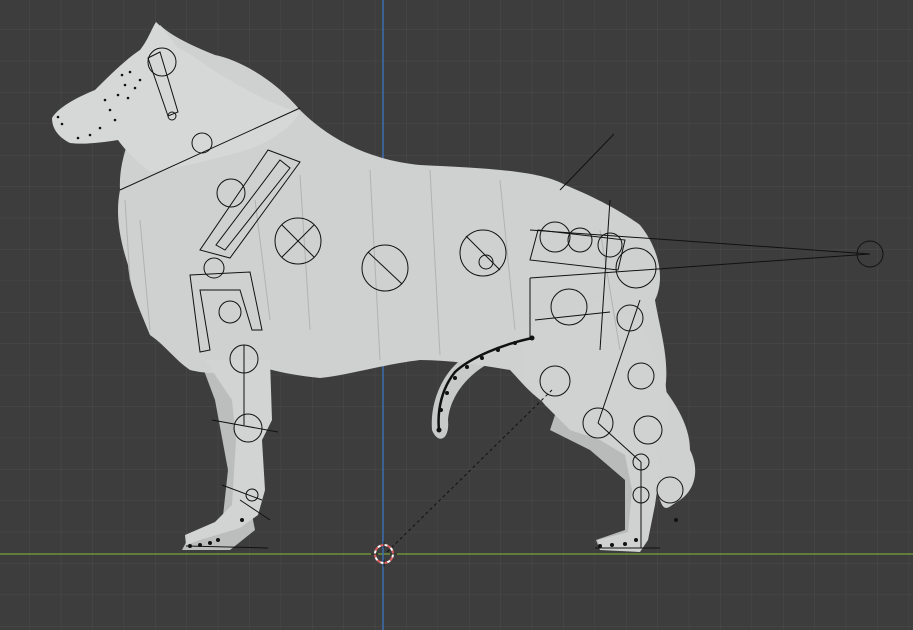 This screenshot has width=913, height=630. Describe the element at coordinates (384, 554) in the screenshot. I see `3d-cursor-icon` at that location.